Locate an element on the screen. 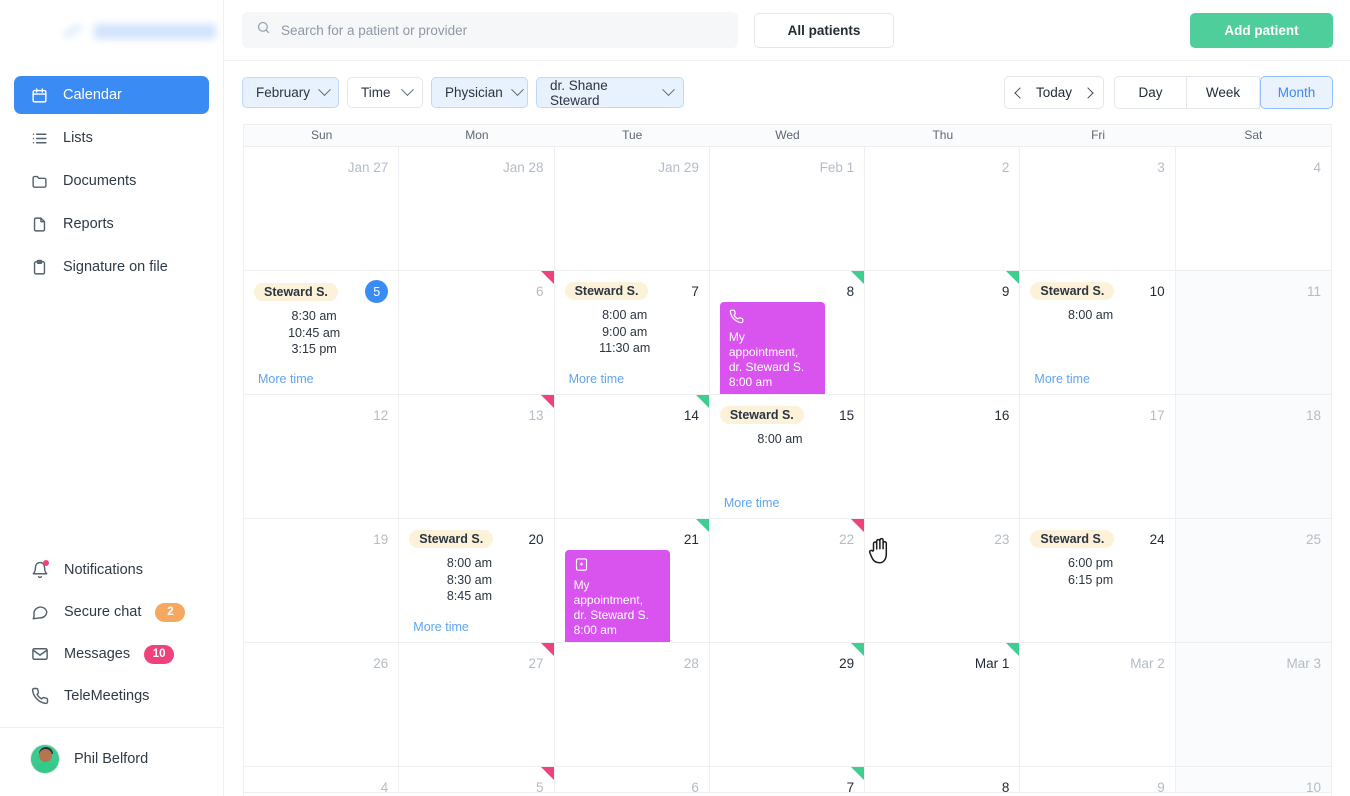 The image size is (1350, 796). calendar-day-cell: 14 is located at coordinates (632, 456).